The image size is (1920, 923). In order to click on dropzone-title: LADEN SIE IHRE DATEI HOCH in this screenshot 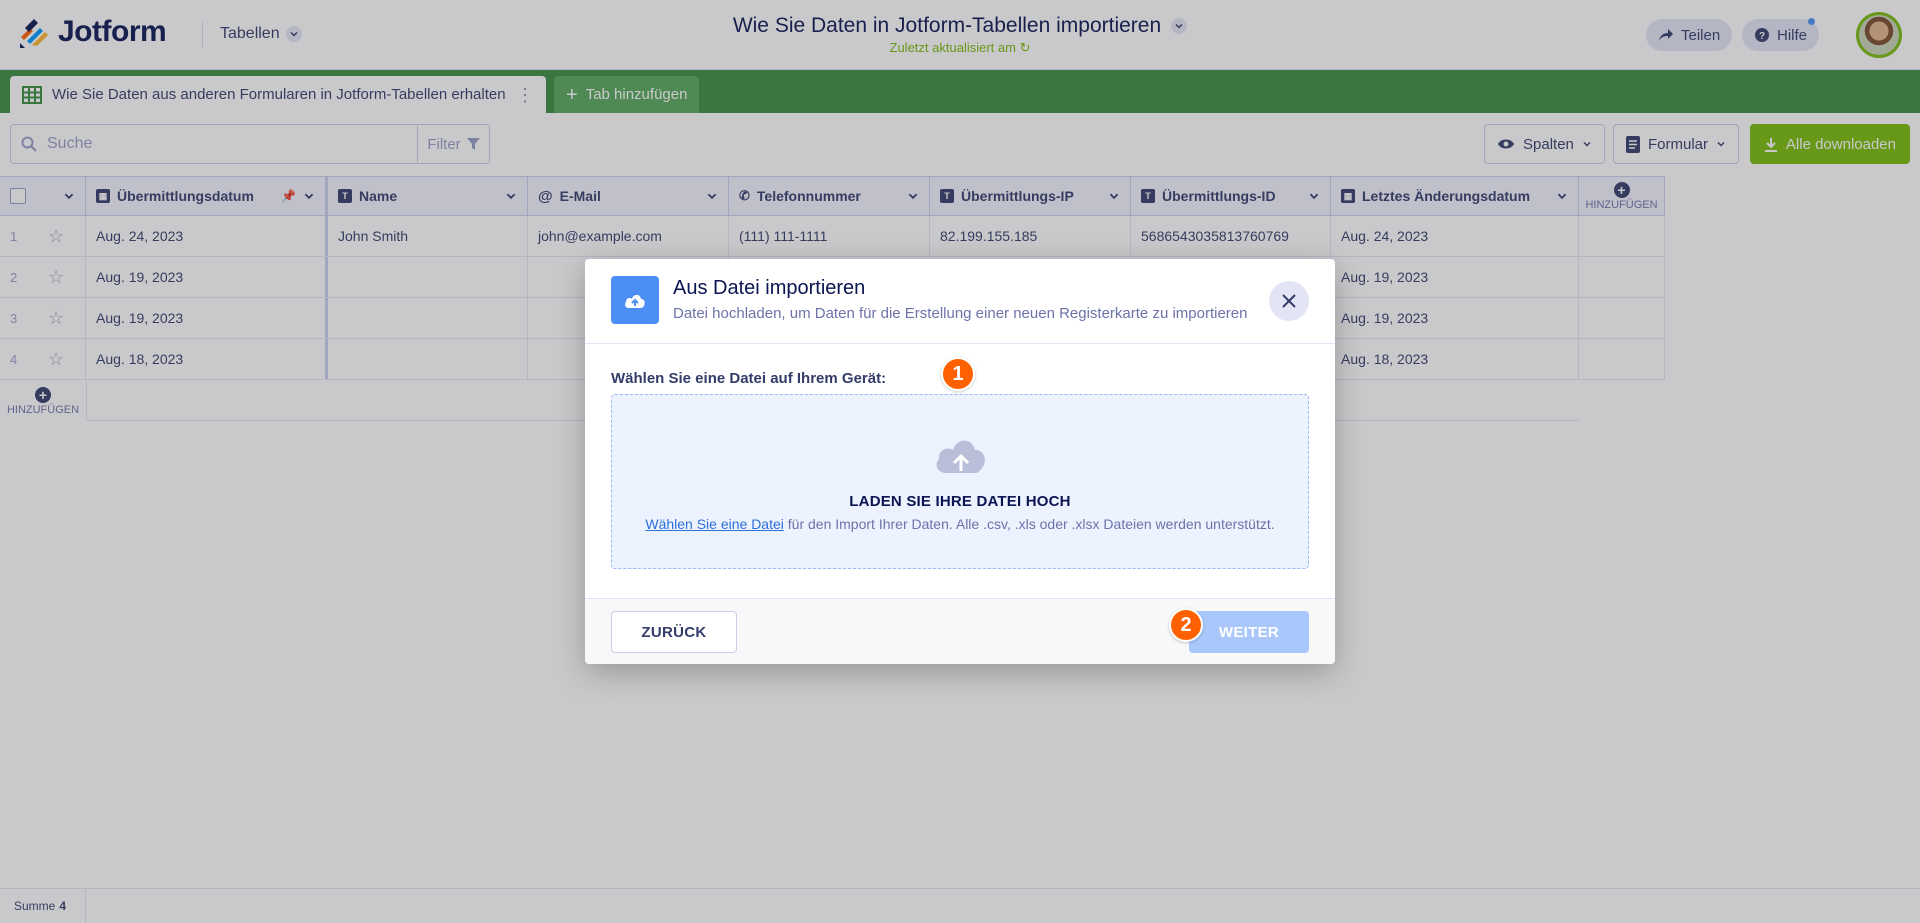, I will do `click(960, 501)`.